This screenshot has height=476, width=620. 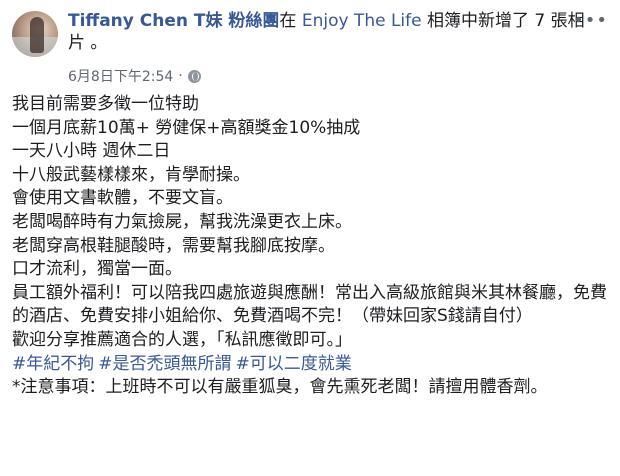 I want to click on body-line: 會使用文書軟體，不要文盲。, so click(x=122, y=198).